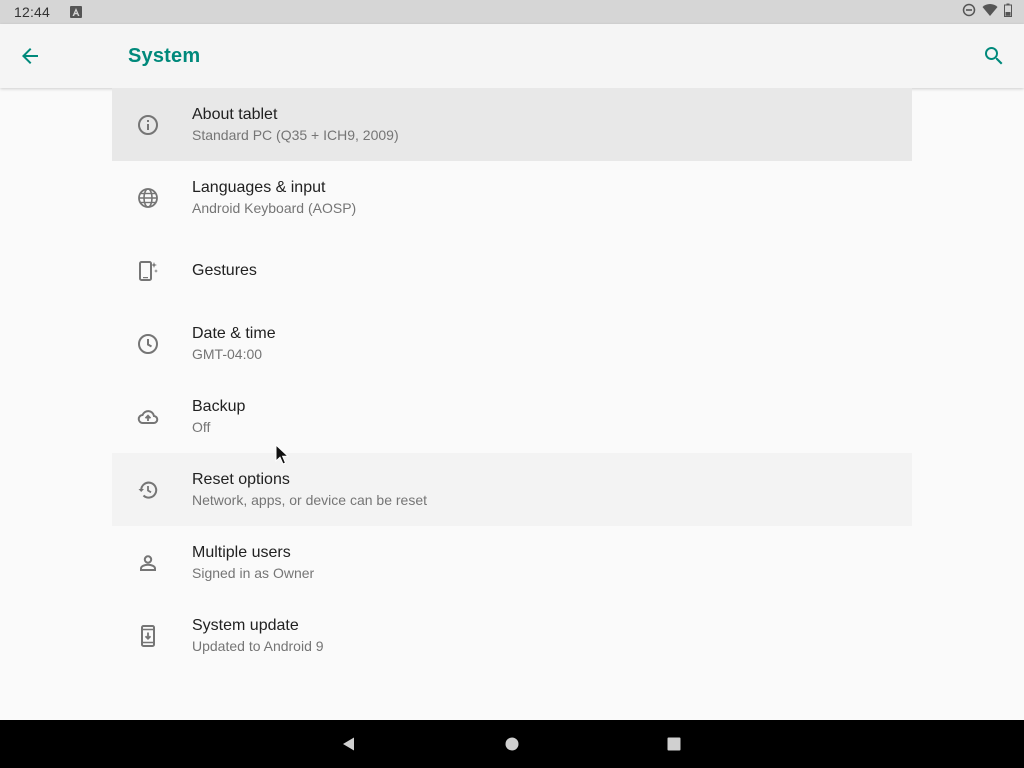 The height and width of the screenshot is (768, 1024). I want to click on setting-summary: Updated to Android 9, so click(258, 645).